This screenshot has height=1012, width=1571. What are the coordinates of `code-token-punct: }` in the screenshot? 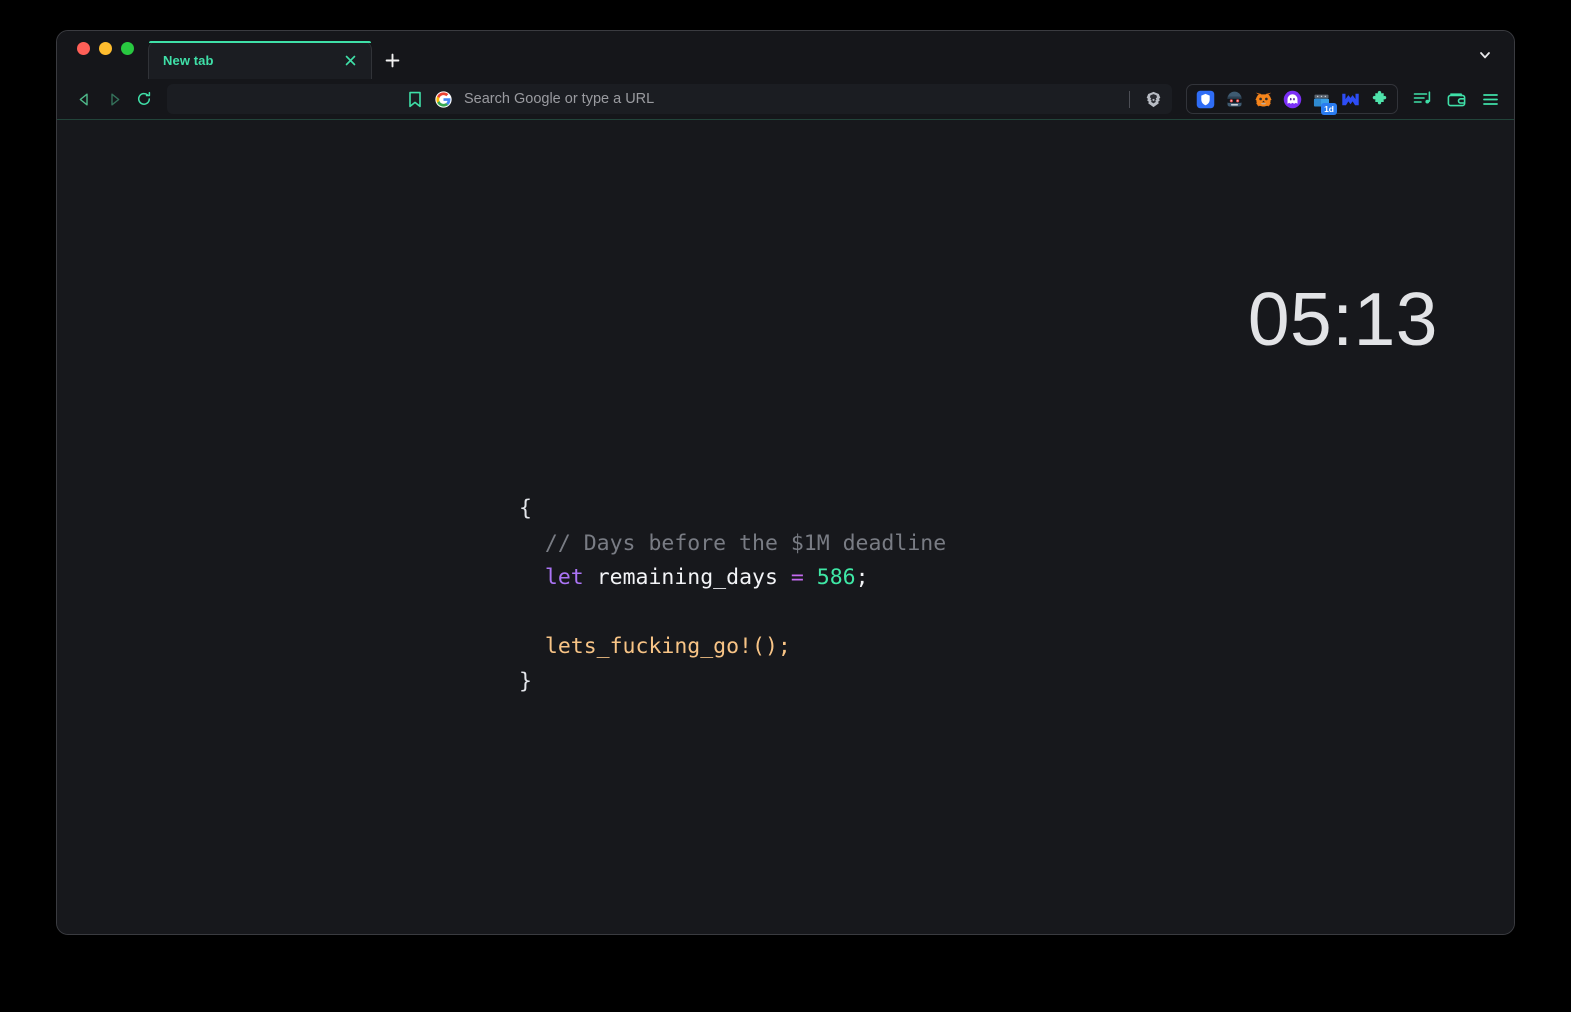 It's located at (525, 681).